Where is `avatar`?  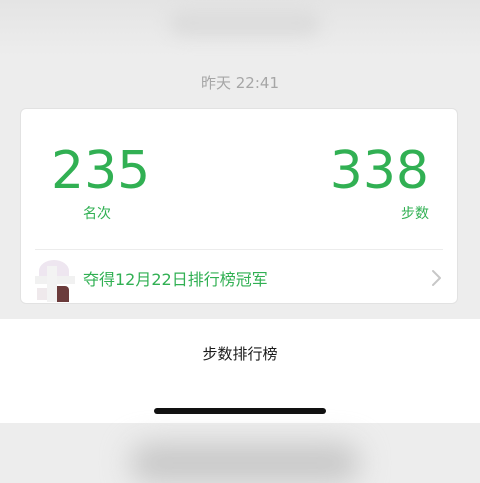
avatar is located at coordinates (55, 280).